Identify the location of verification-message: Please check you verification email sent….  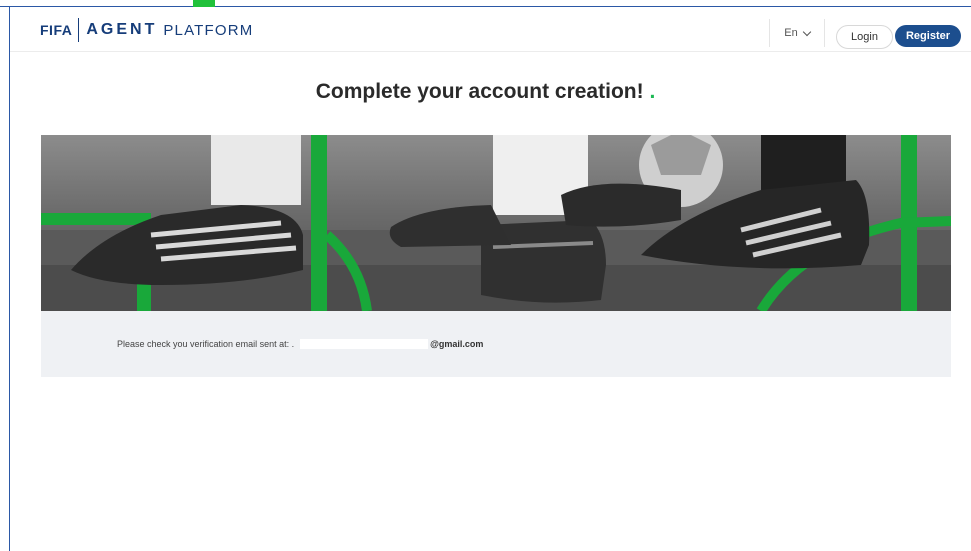
(300, 344).